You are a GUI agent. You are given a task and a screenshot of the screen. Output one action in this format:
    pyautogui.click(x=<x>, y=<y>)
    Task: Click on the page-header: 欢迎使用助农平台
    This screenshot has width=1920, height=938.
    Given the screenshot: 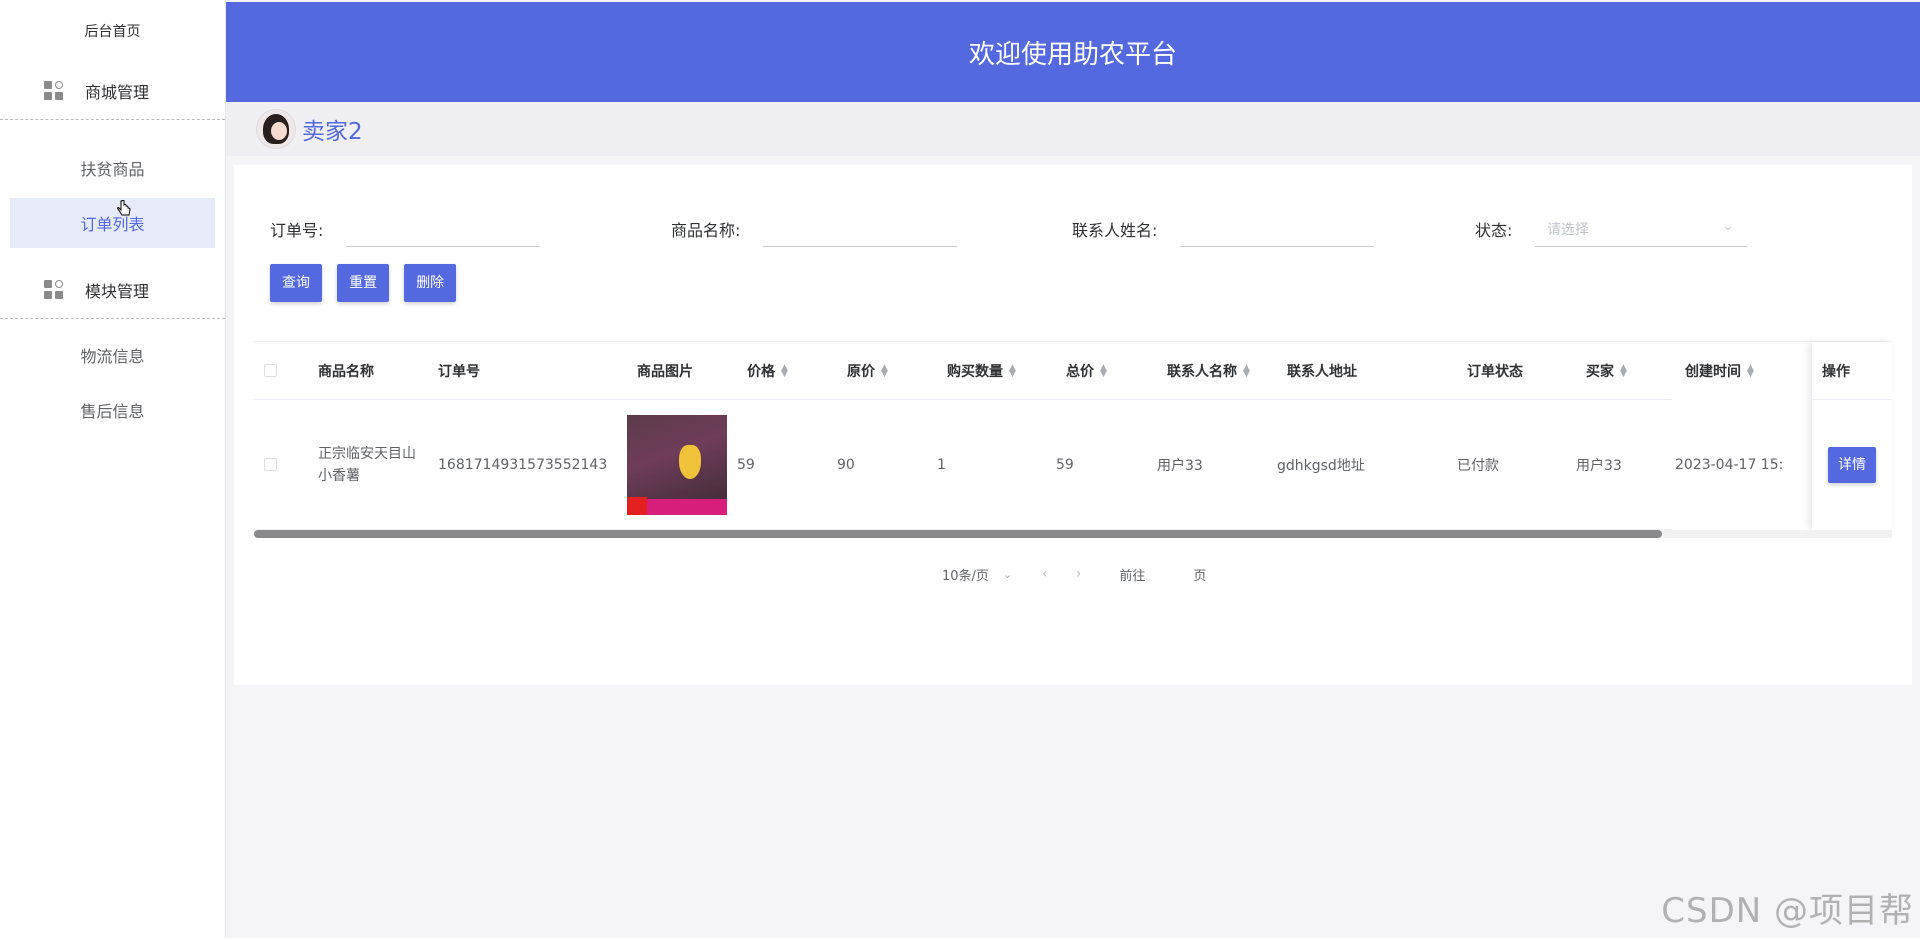 What is the action you would take?
    pyautogui.click(x=1073, y=52)
    